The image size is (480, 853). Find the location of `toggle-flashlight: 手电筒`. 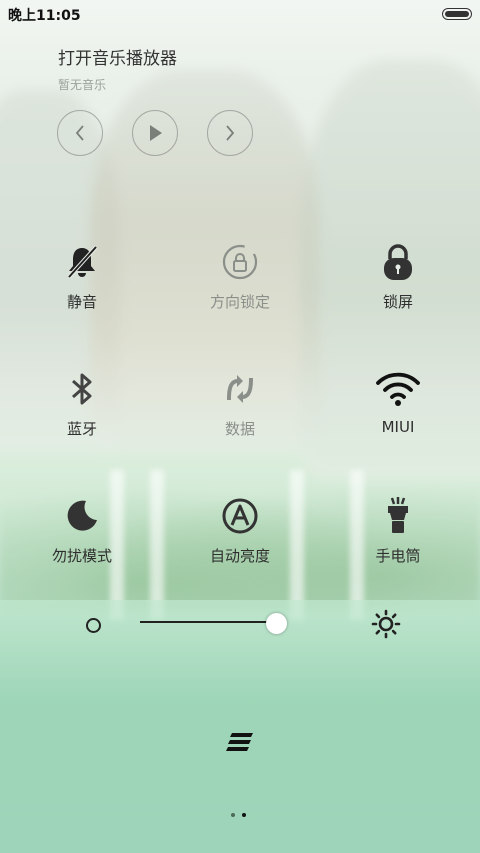

toggle-flashlight: 手电筒 is located at coordinates (398, 530).